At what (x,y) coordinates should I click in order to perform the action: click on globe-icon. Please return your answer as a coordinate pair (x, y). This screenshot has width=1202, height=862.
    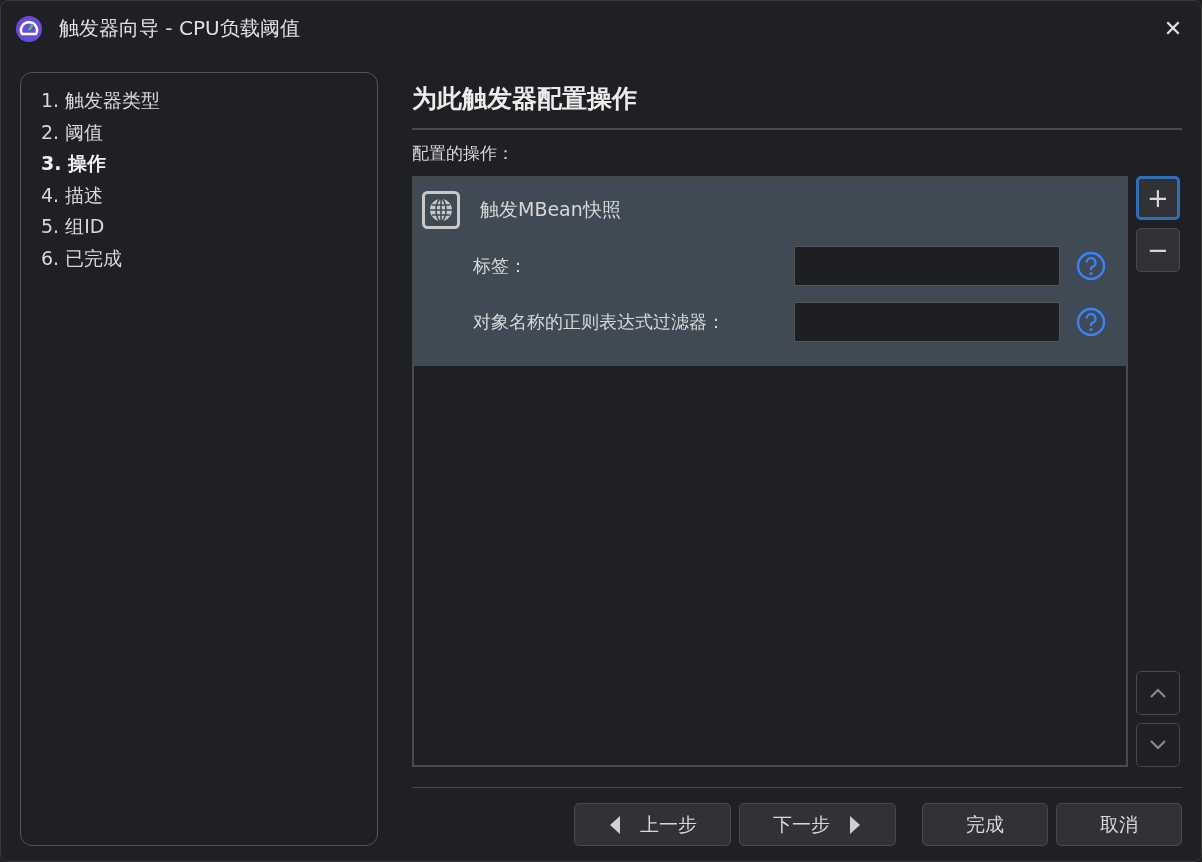
    Looking at the image, I should click on (441, 209).